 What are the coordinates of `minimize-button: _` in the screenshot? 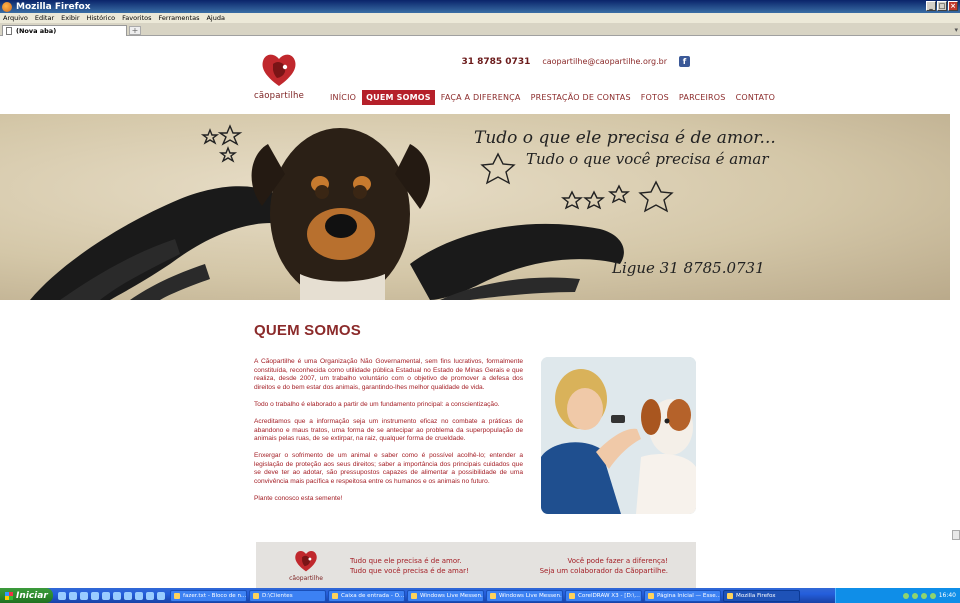 It's located at (931, 6).